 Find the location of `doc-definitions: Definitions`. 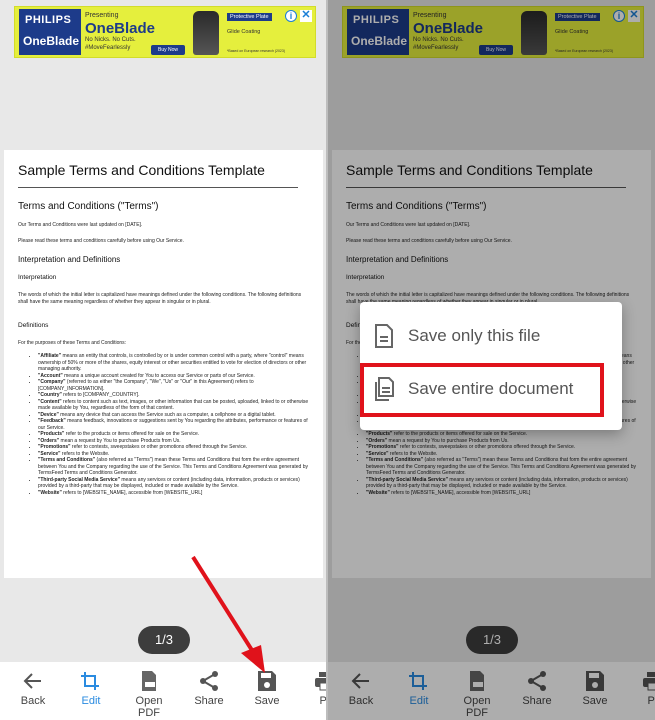

doc-definitions: Definitions is located at coordinates (33, 325).